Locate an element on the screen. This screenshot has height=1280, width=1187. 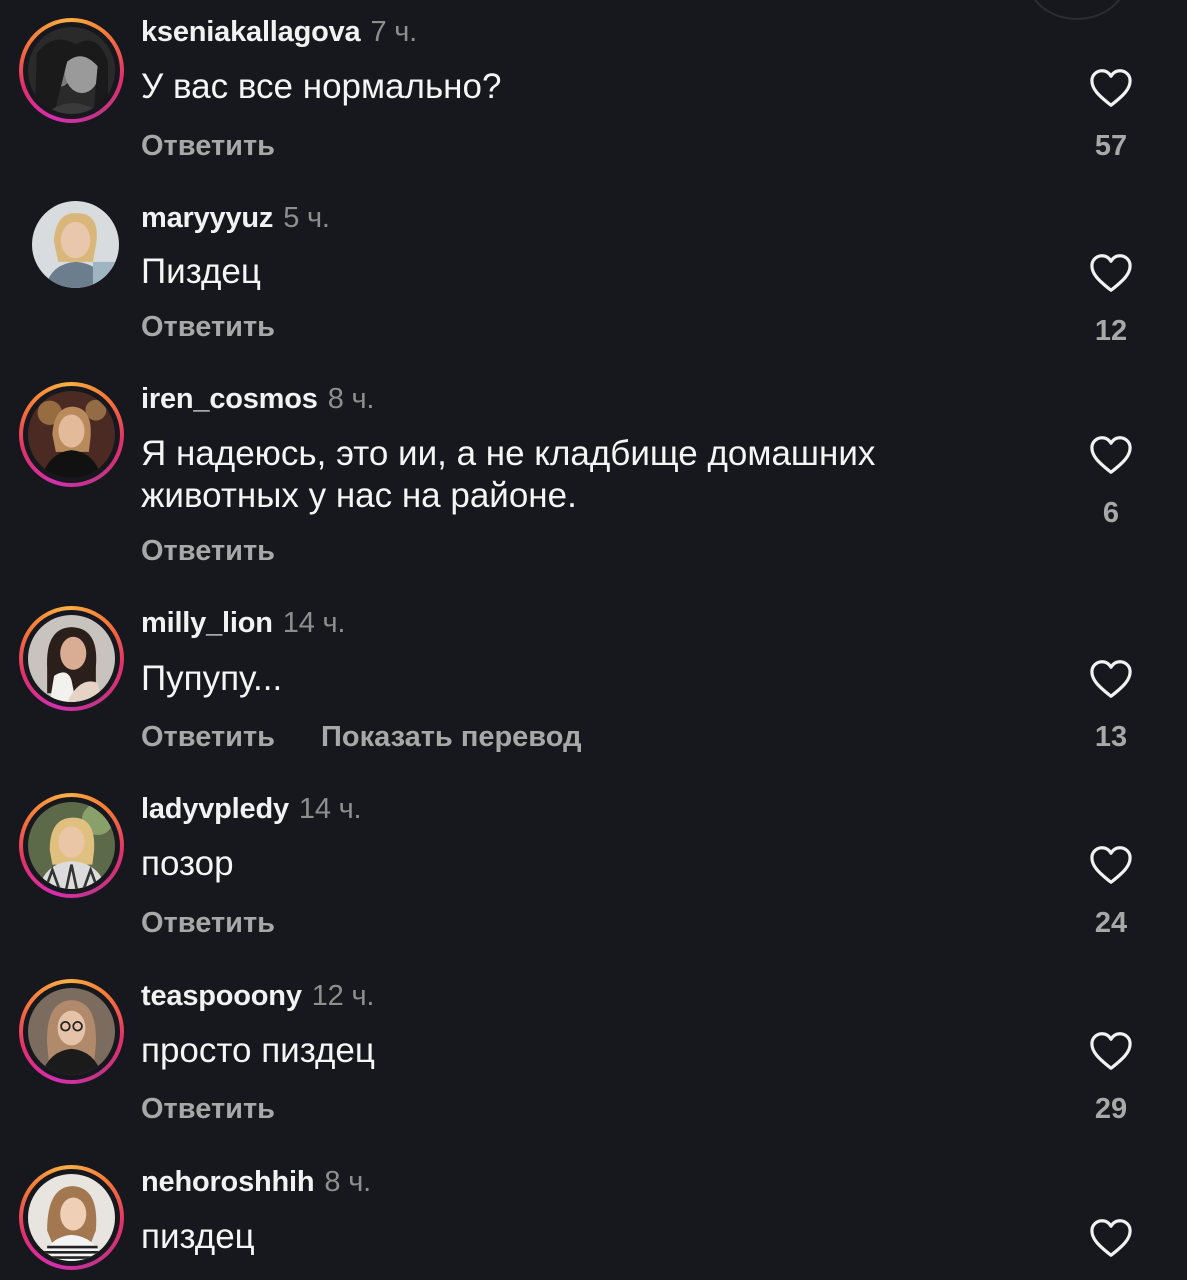
comment-username: ladyvpledy 14 ч. is located at coordinates (251, 809).